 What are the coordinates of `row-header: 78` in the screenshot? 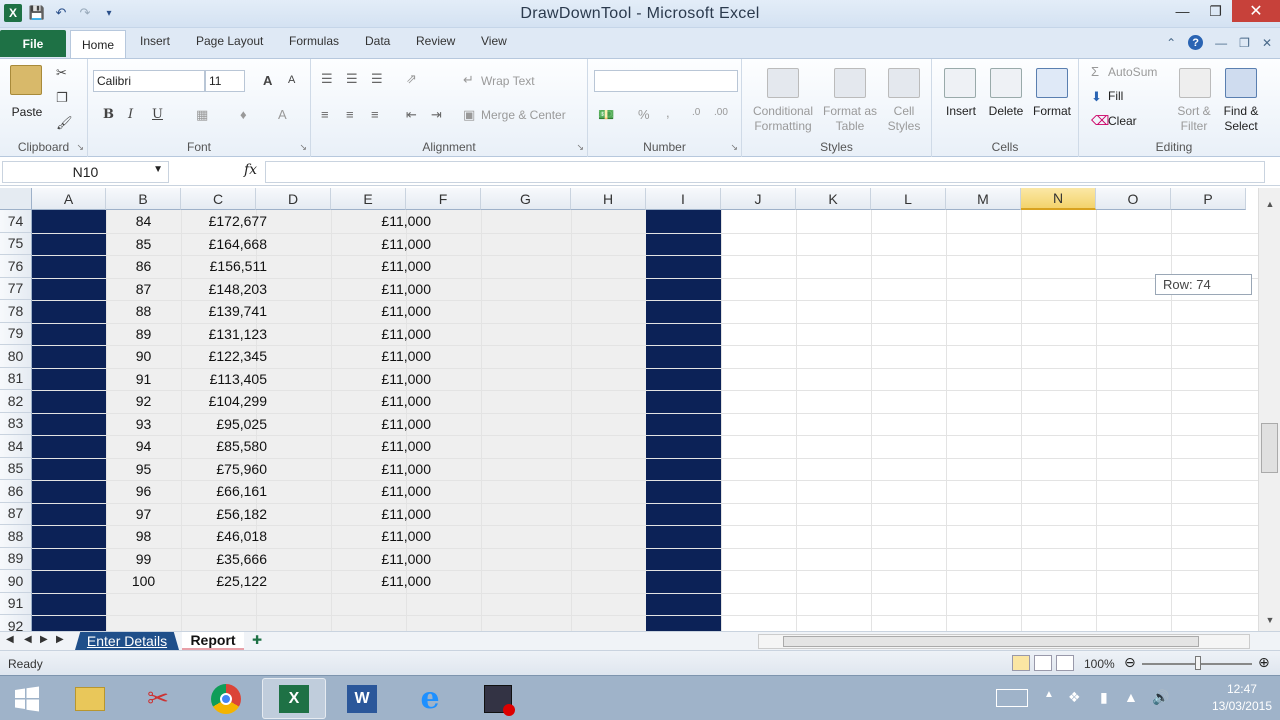 It's located at (16, 311).